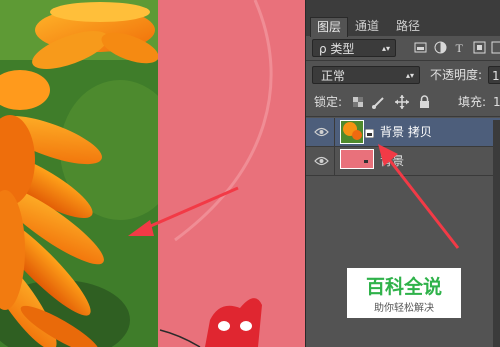  Describe the element at coordinates (419, 196) in the screenshot. I see `annotation-arrow-right` at that location.